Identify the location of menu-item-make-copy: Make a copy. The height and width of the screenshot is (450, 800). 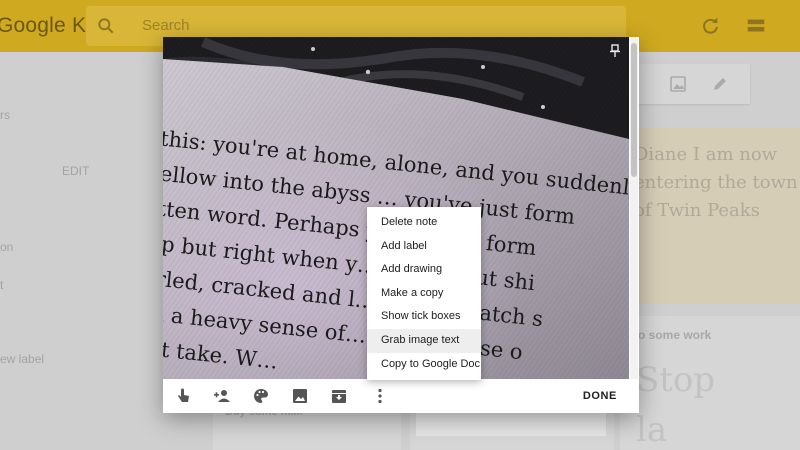
(424, 294).